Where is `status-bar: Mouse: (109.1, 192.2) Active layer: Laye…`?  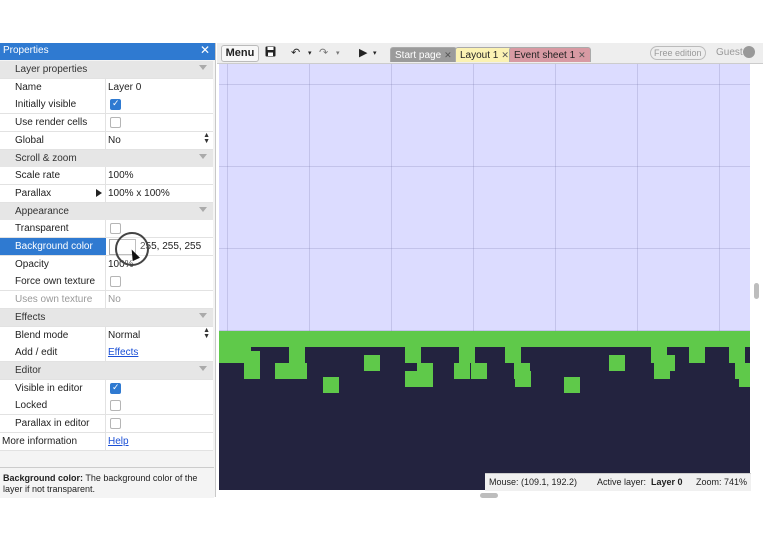
status-bar: Mouse: (109.1, 192.2) Active layer: Laye… is located at coordinates (618, 482).